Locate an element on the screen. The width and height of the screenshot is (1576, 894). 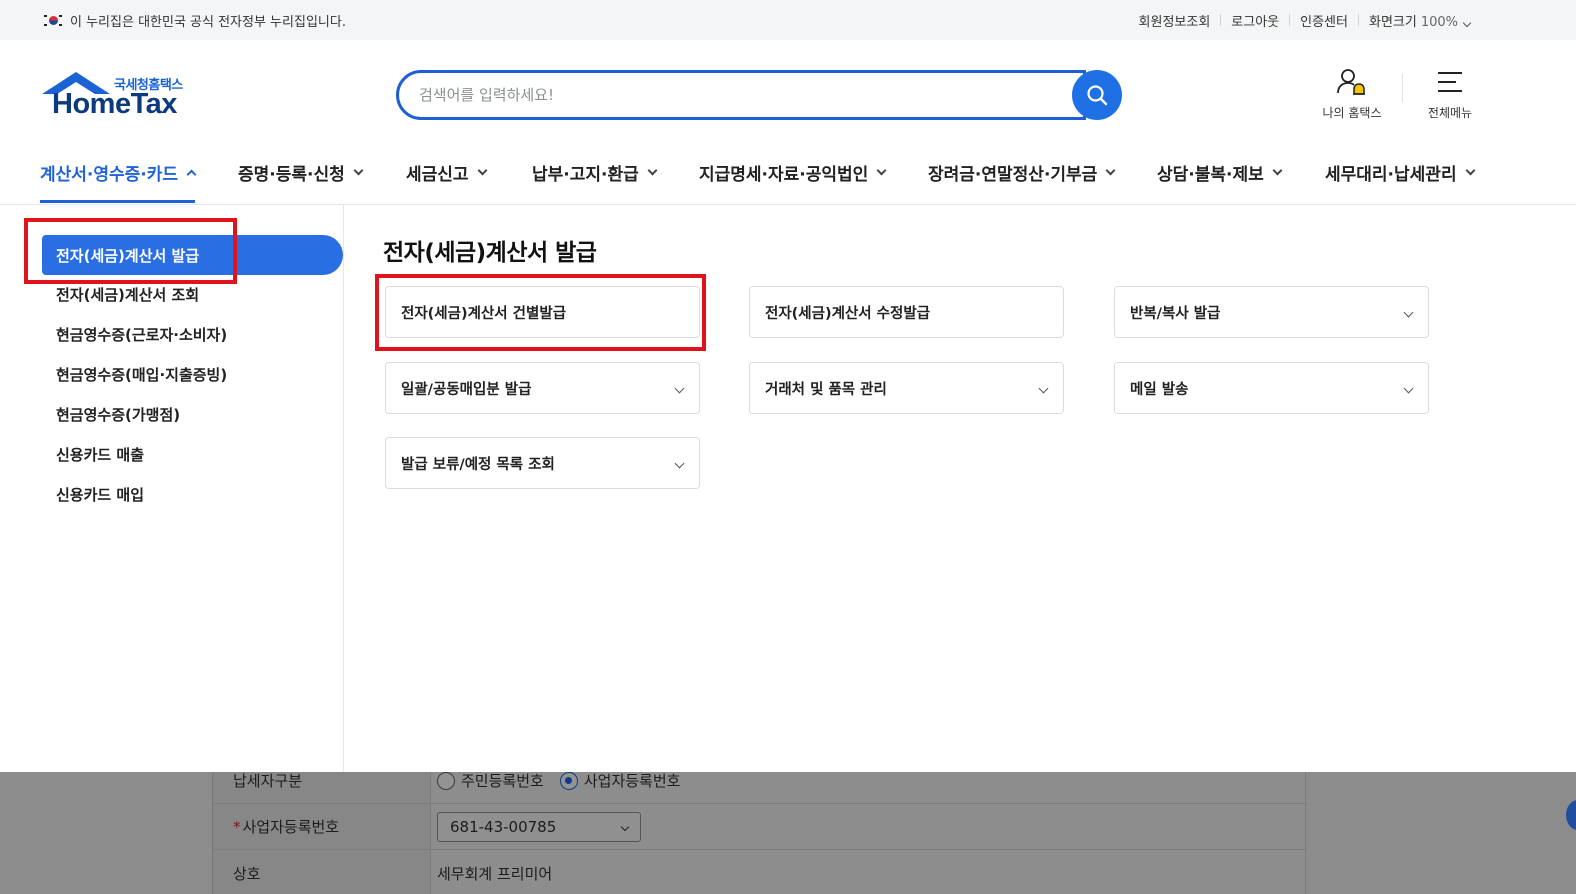
sidebar-item-credit-card-purchase: 신용카드 매입 is located at coordinates (100, 494).